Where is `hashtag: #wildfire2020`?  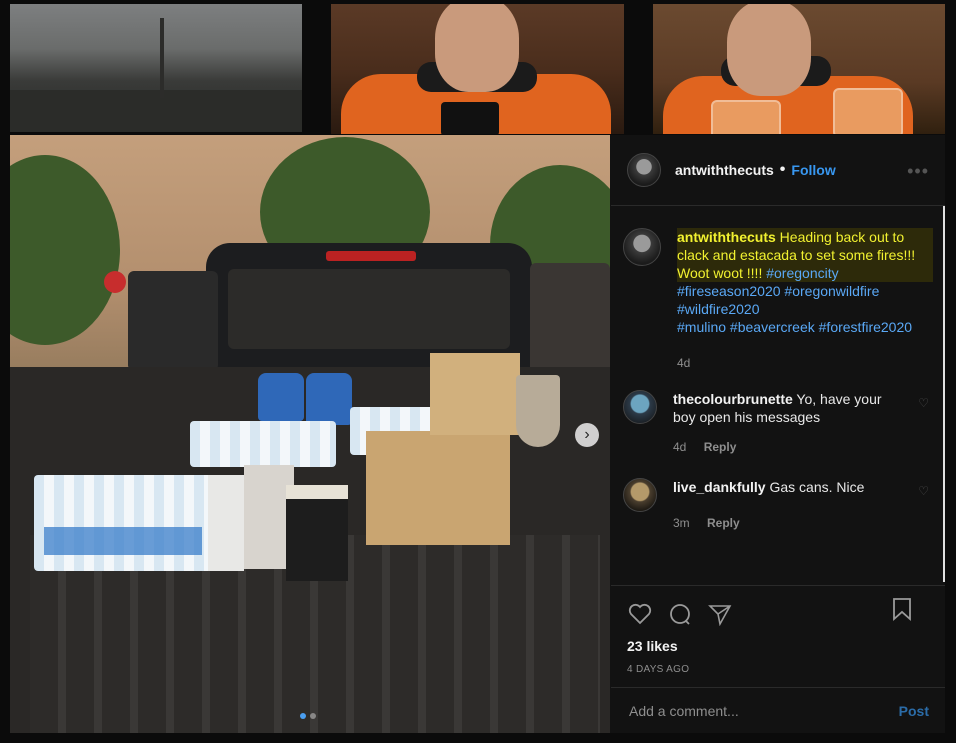
hashtag: #wildfire2020 is located at coordinates (718, 309).